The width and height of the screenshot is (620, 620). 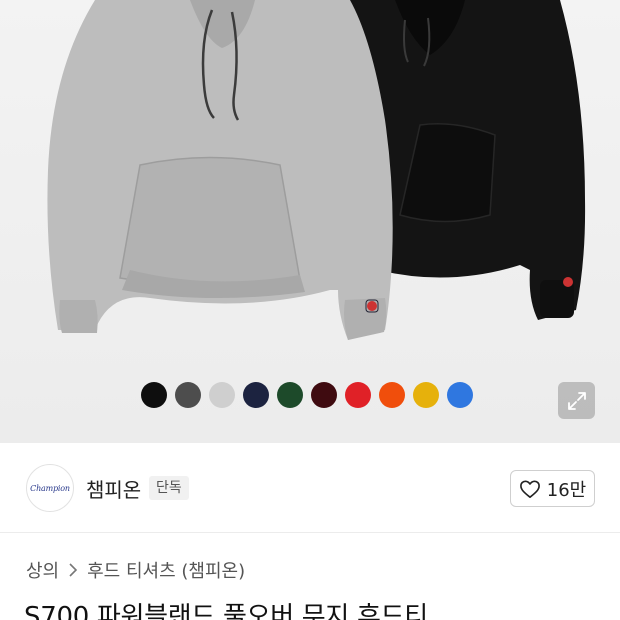 What do you see at coordinates (113, 488) in the screenshot?
I see `brand-name: 챔피온` at bounding box center [113, 488].